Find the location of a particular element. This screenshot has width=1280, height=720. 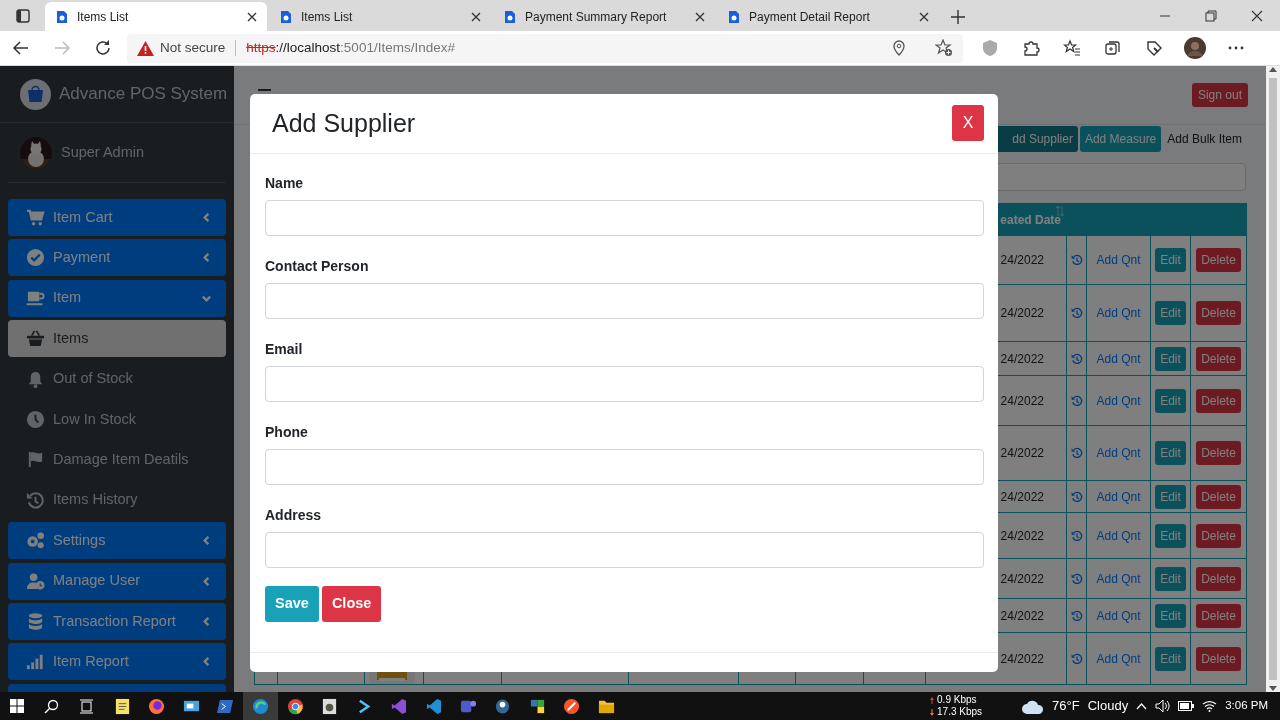

sidebar-subitem: Items History is located at coordinates (117, 500).